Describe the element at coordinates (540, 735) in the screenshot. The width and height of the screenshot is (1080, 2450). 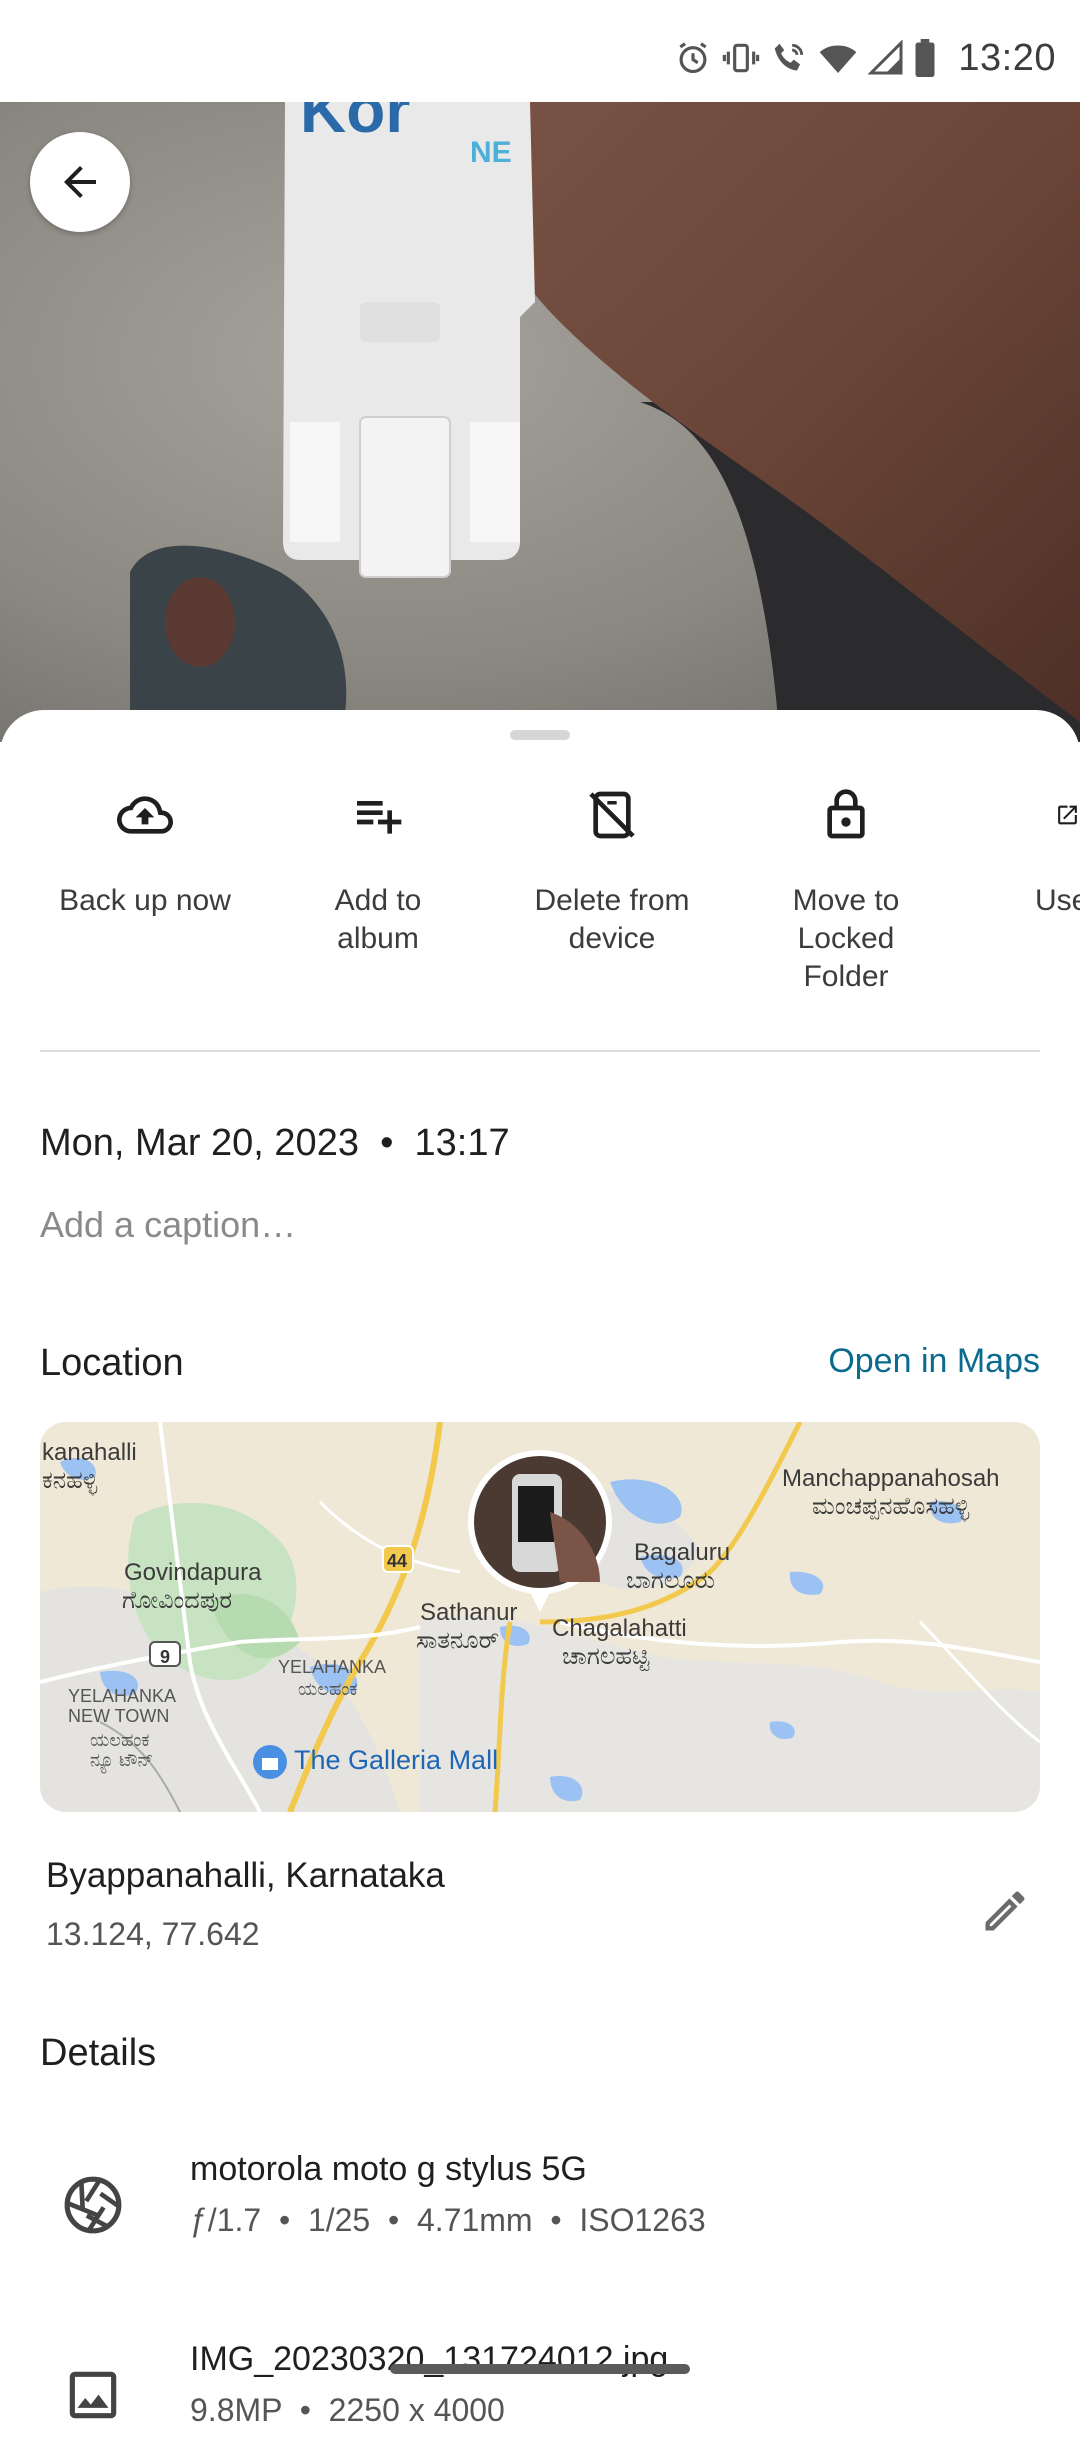
I see `drag-handle` at that location.